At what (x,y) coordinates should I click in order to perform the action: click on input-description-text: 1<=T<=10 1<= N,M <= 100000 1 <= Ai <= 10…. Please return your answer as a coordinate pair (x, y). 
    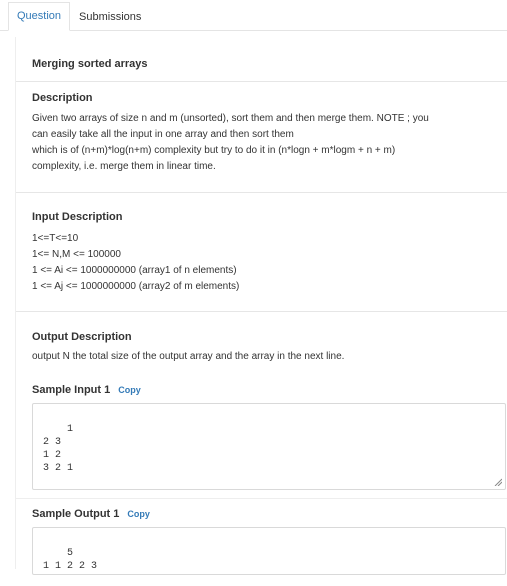
    Looking at the image, I should click on (136, 262).